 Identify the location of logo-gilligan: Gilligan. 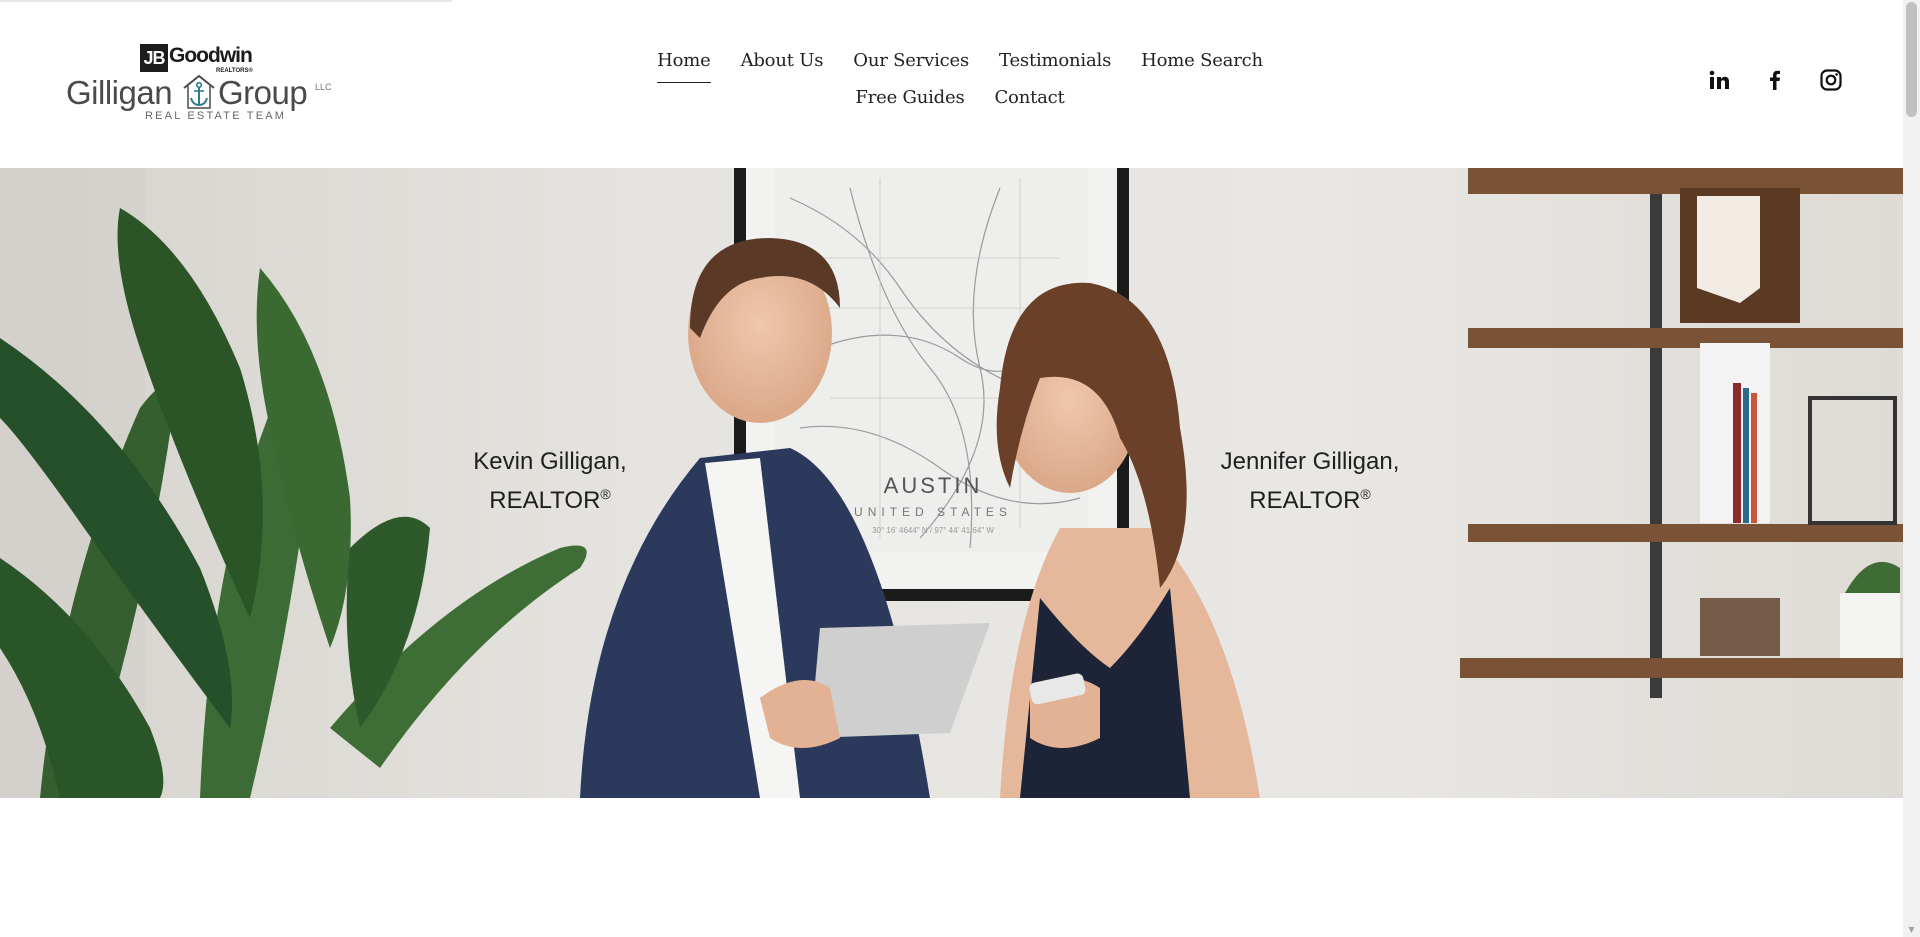
(119, 92).